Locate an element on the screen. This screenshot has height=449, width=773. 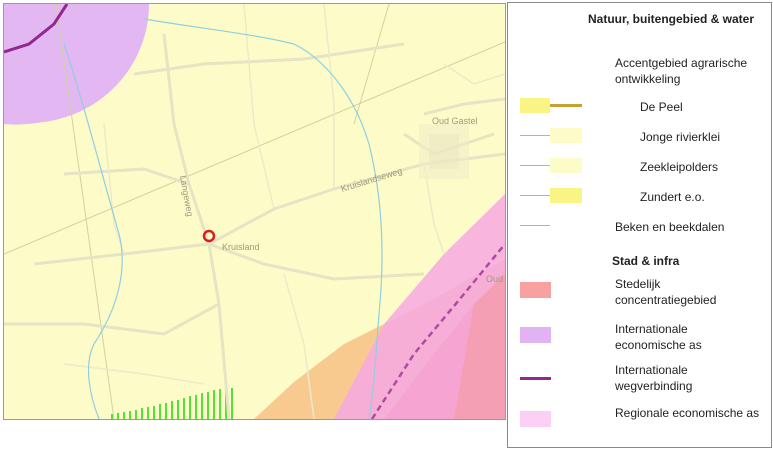
legend-label: Internationale wegverbinding is located at coordinates (654, 378).